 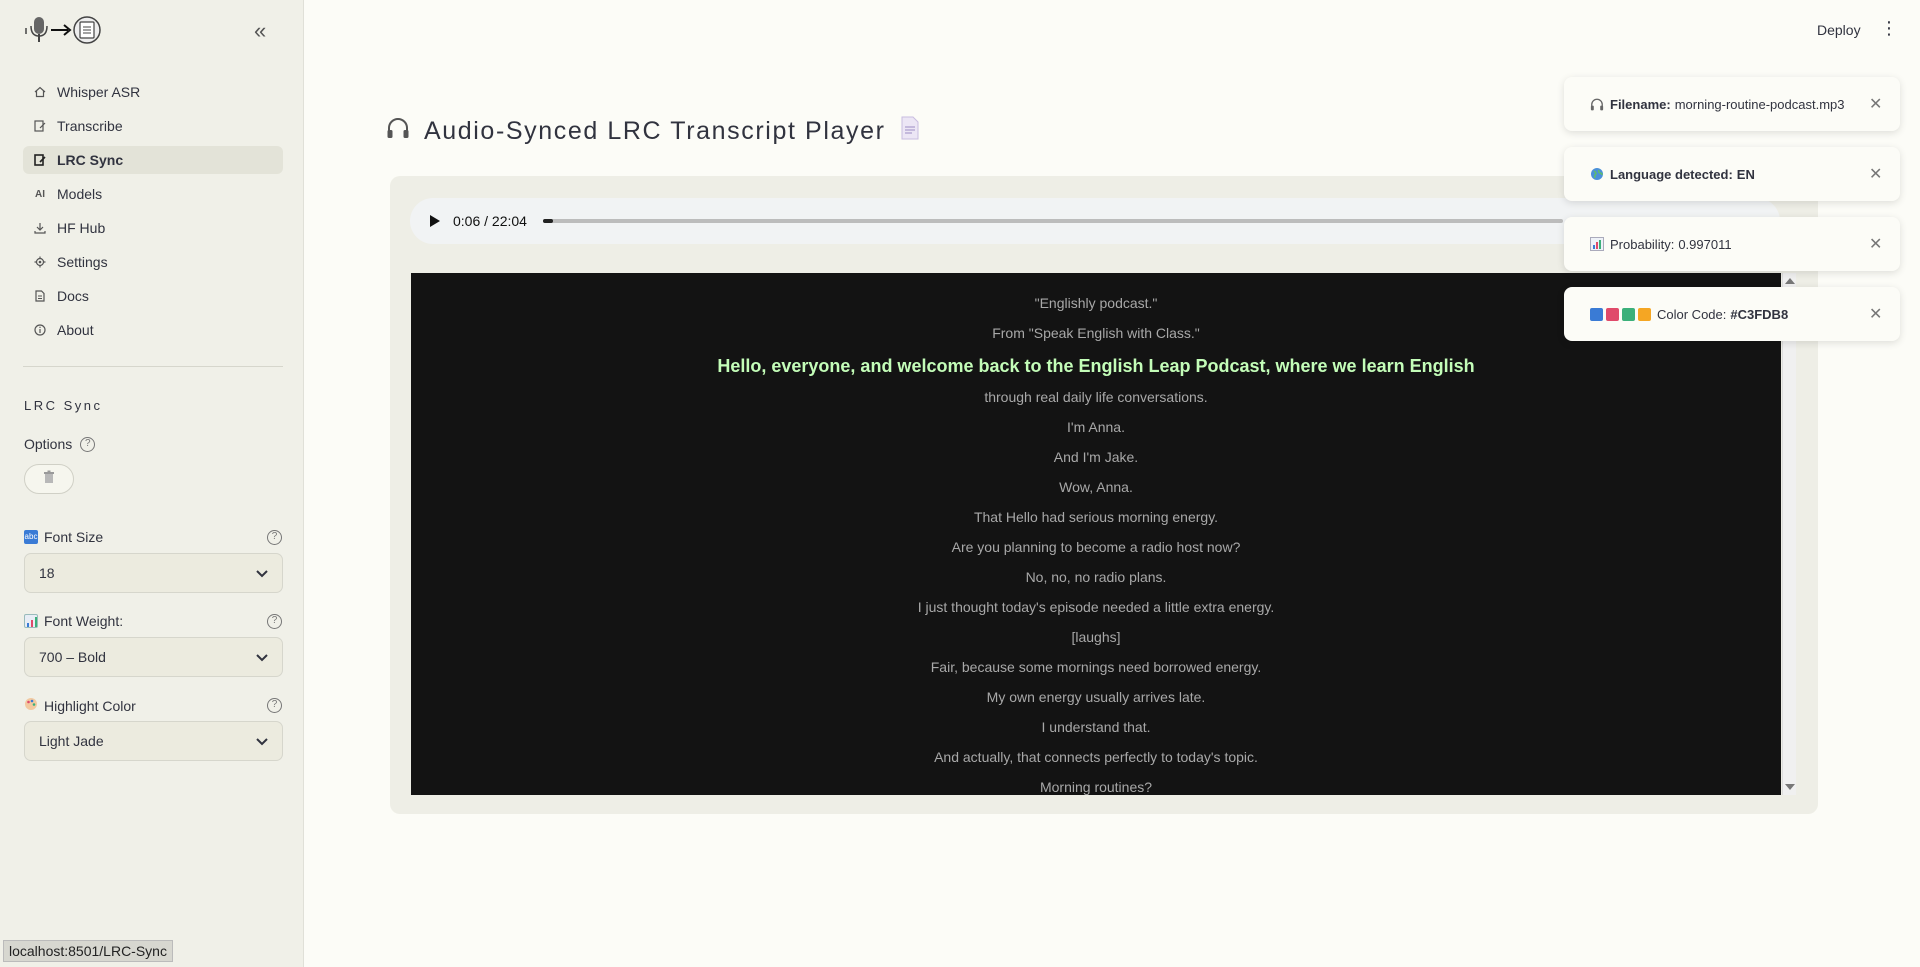 What do you see at coordinates (153, 330) in the screenshot?
I see `sidebar-item-about: About` at bounding box center [153, 330].